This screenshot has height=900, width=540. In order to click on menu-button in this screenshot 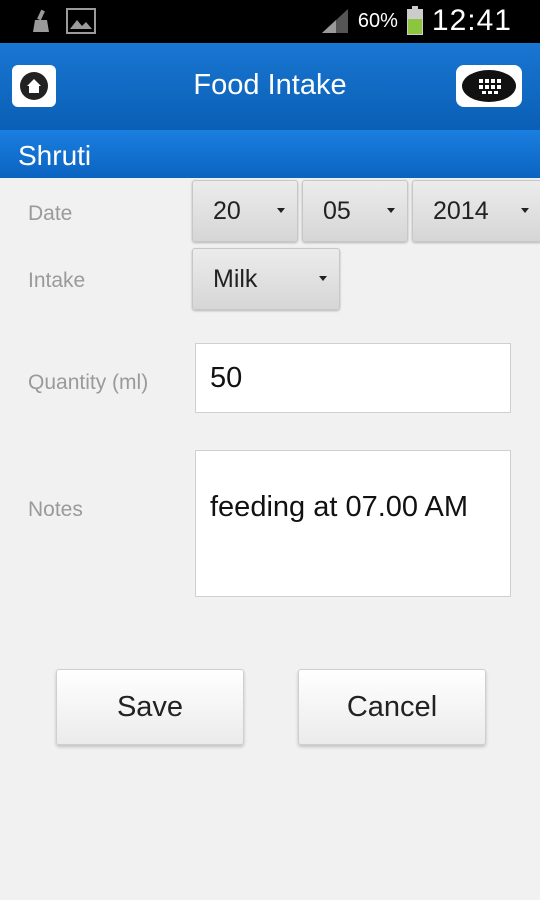, I will do `click(489, 86)`.